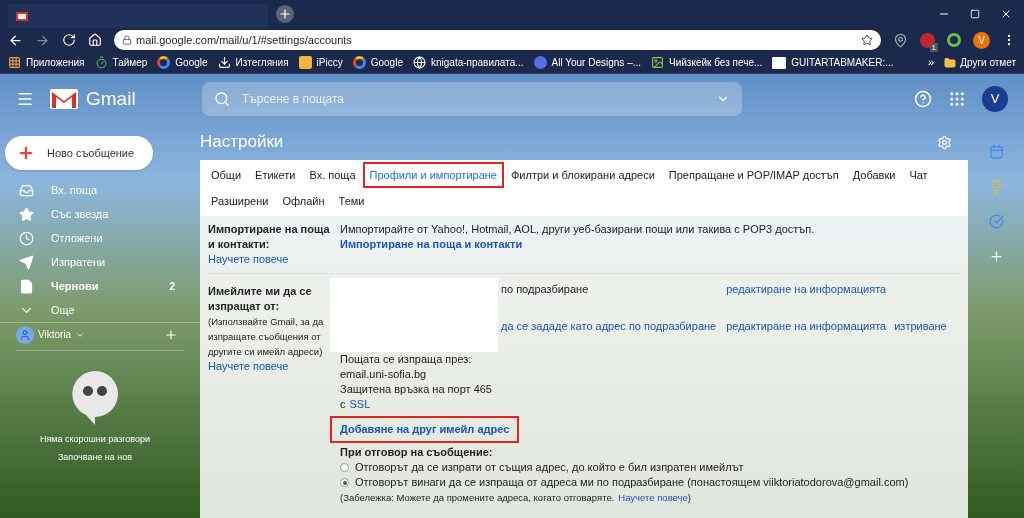 The image size is (1024, 518). Describe the element at coordinates (242, 142) in the screenshot. I see `settings-title: Настройки` at that location.